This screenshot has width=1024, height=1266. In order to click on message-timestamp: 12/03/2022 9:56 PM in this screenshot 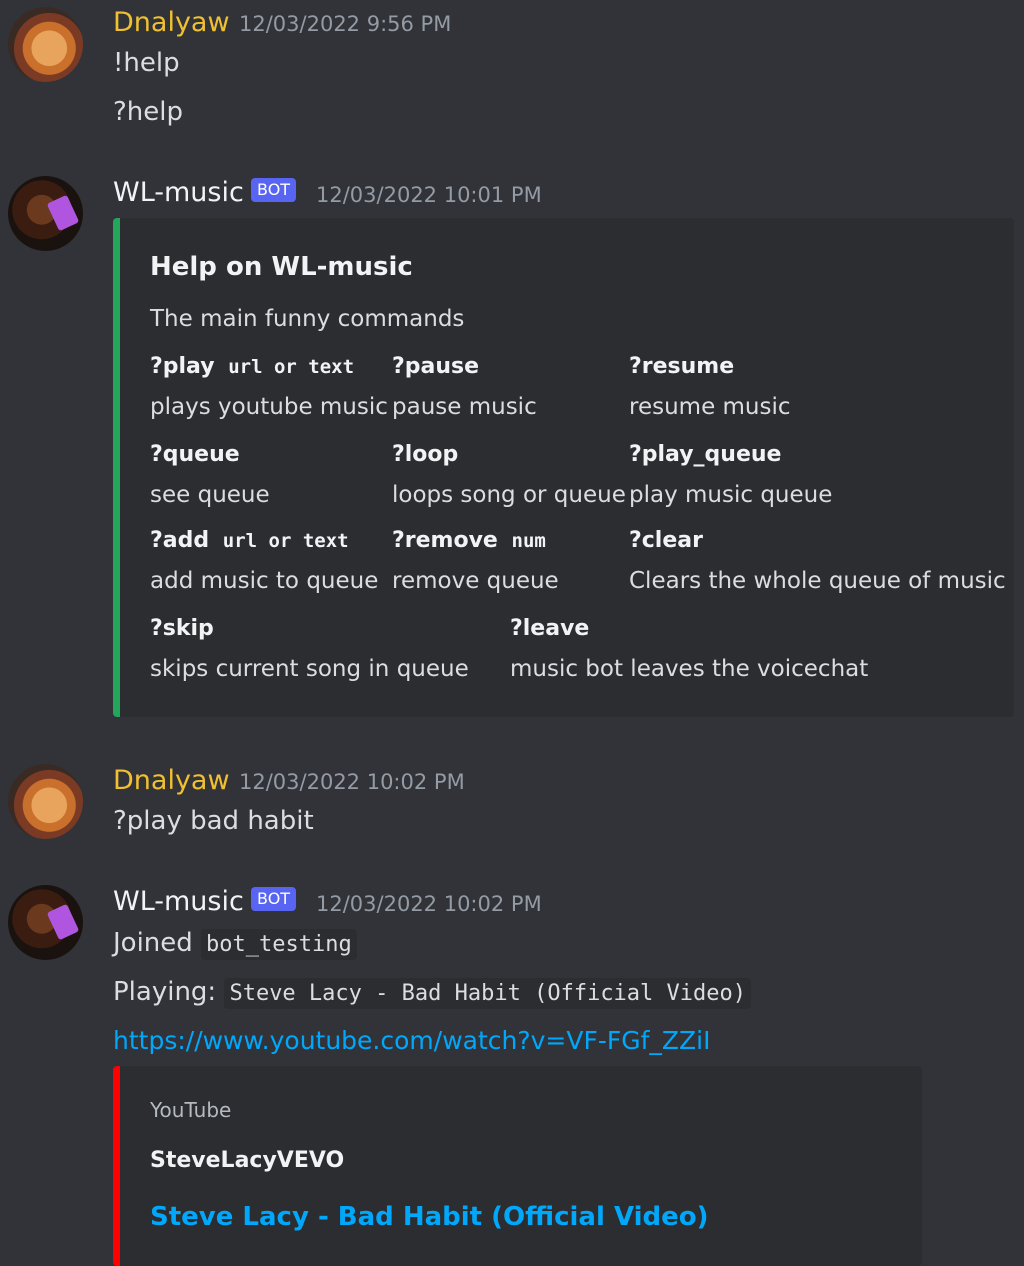, I will do `click(345, 24)`.